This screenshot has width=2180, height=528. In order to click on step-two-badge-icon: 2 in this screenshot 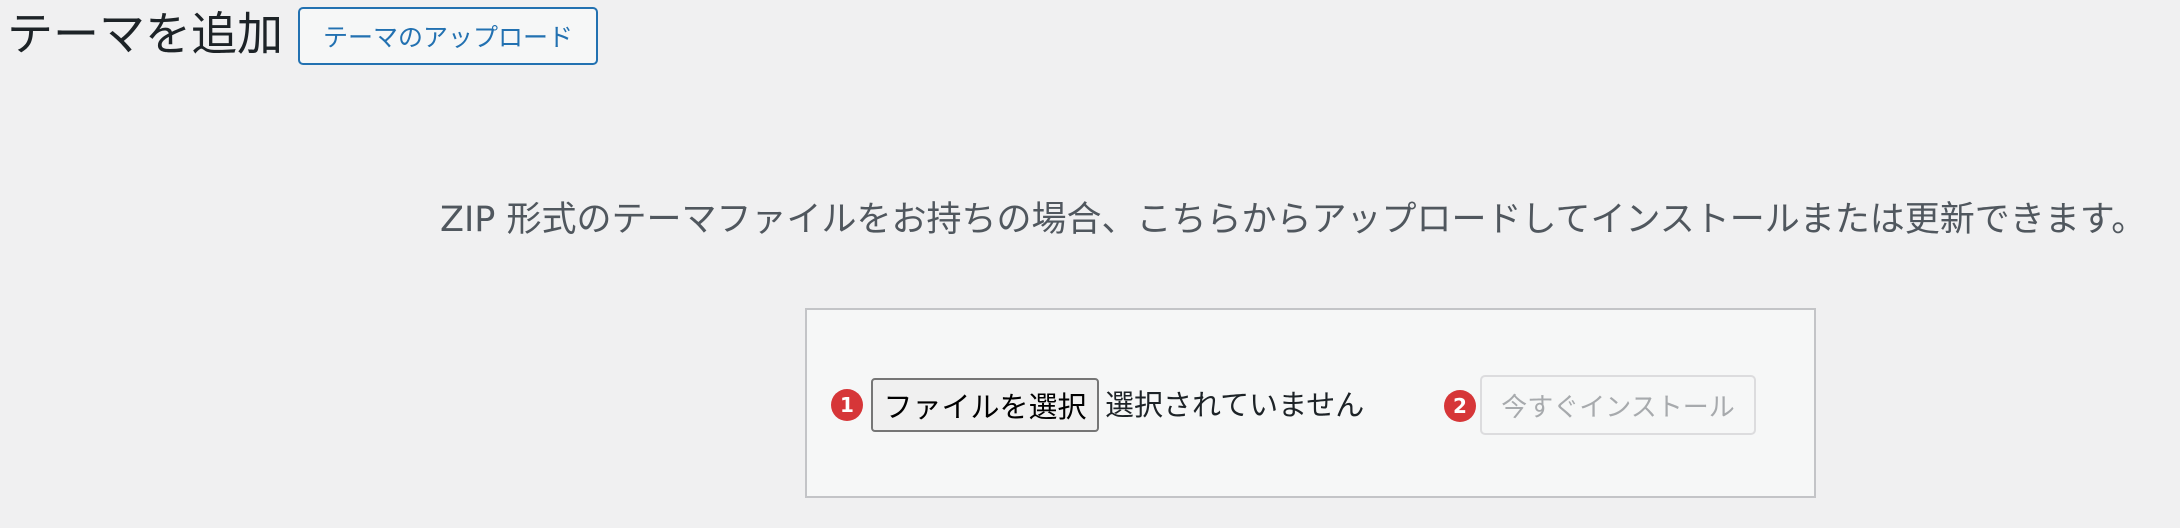, I will do `click(1460, 406)`.